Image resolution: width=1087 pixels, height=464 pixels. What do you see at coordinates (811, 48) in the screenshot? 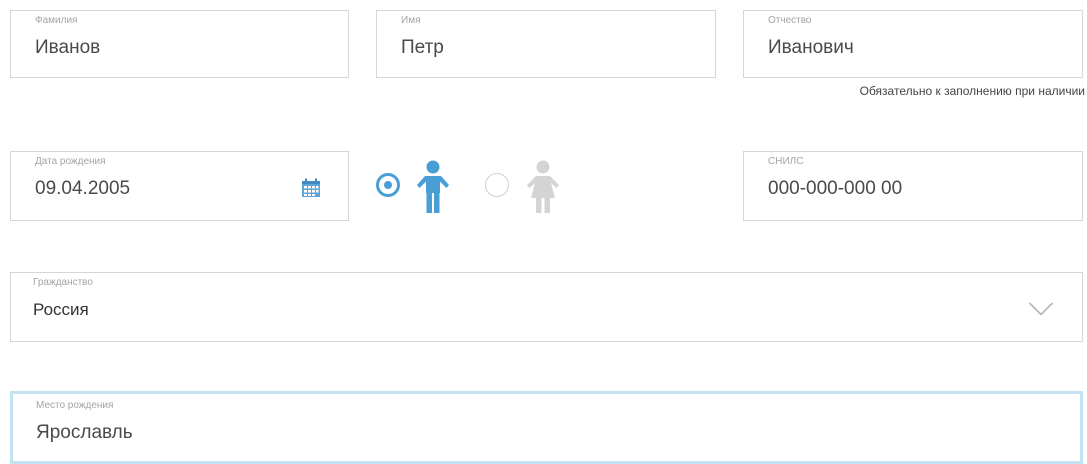
I see `middle-name-value: Иванович` at bounding box center [811, 48].